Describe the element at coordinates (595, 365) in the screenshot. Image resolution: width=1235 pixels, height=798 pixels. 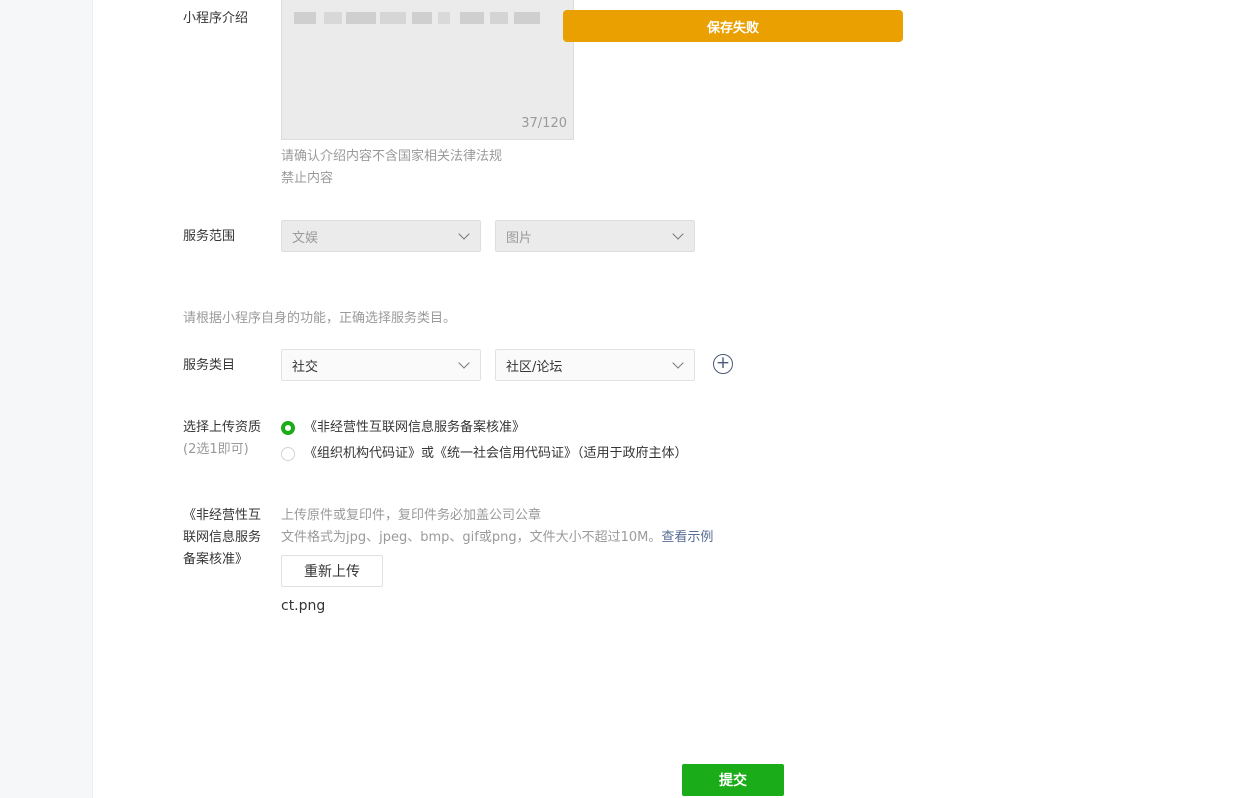
I see `service-category-select-2: 社区/论坛` at that location.